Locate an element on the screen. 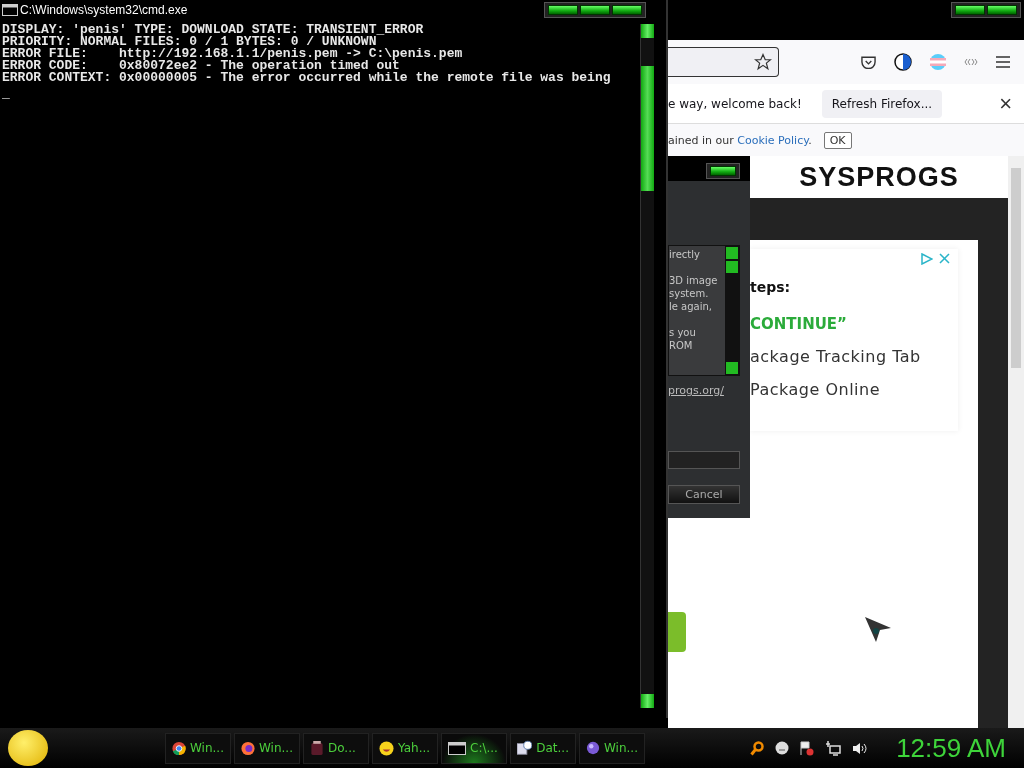 The height and width of the screenshot is (768, 1024). console-line: PRIORITY: NORMAL FILES: 0 / 1 BYTES: 0 / UNKNOWN is located at coordinates (189, 42).